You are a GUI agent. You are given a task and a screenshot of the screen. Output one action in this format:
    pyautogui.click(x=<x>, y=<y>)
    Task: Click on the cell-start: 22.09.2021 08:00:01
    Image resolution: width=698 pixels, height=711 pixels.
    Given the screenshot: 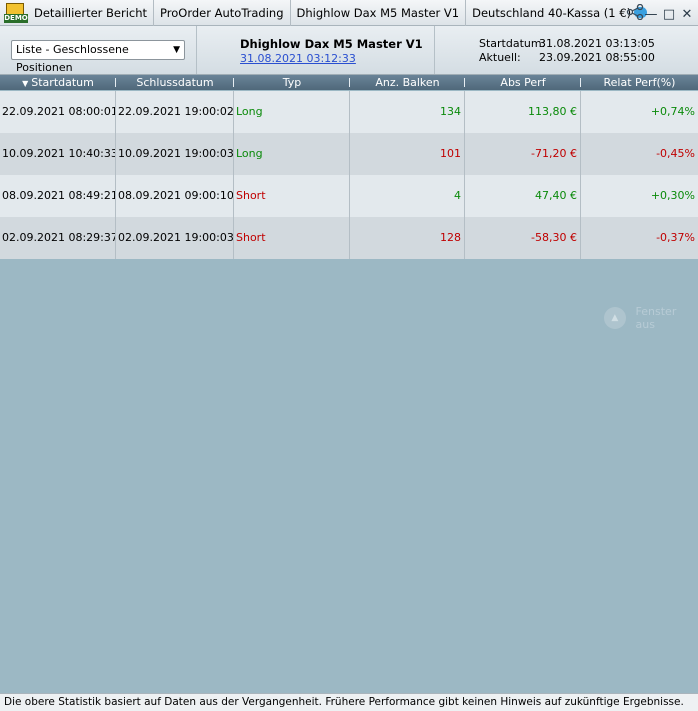 What is the action you would take?
    pyautogui.click(x=58, y=112)
    